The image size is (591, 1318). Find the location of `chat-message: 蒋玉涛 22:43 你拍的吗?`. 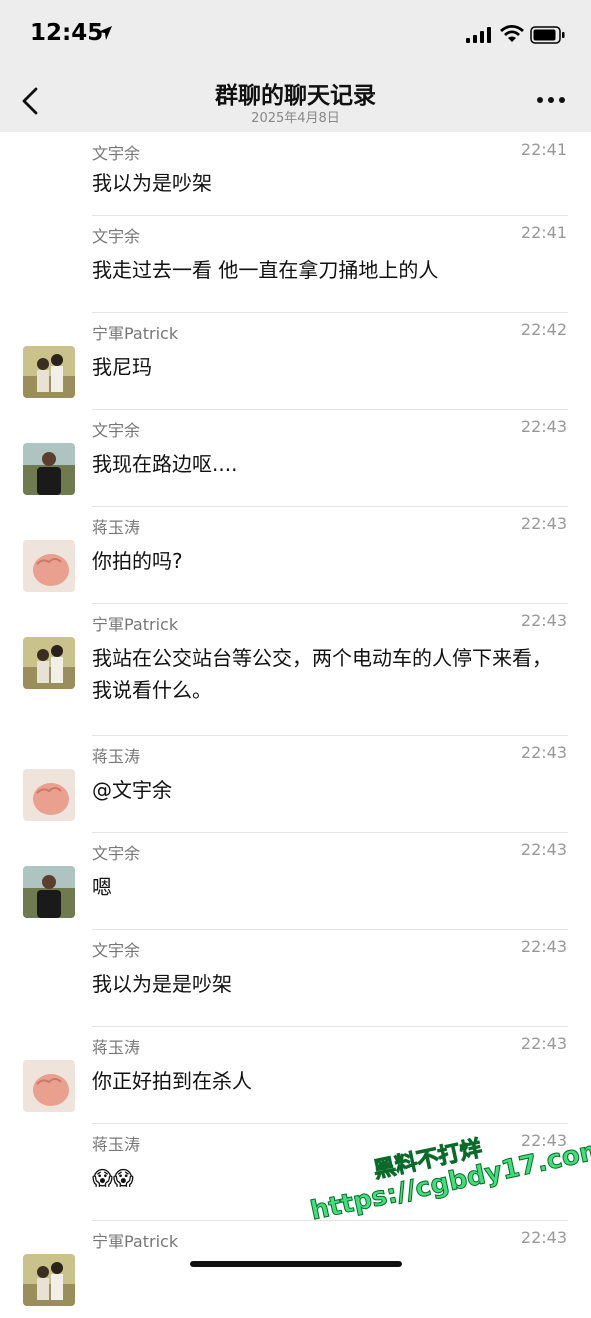

chat-message: 蒋玉涛 22:43 你拍的吗? is located at coordinates (295, 555).